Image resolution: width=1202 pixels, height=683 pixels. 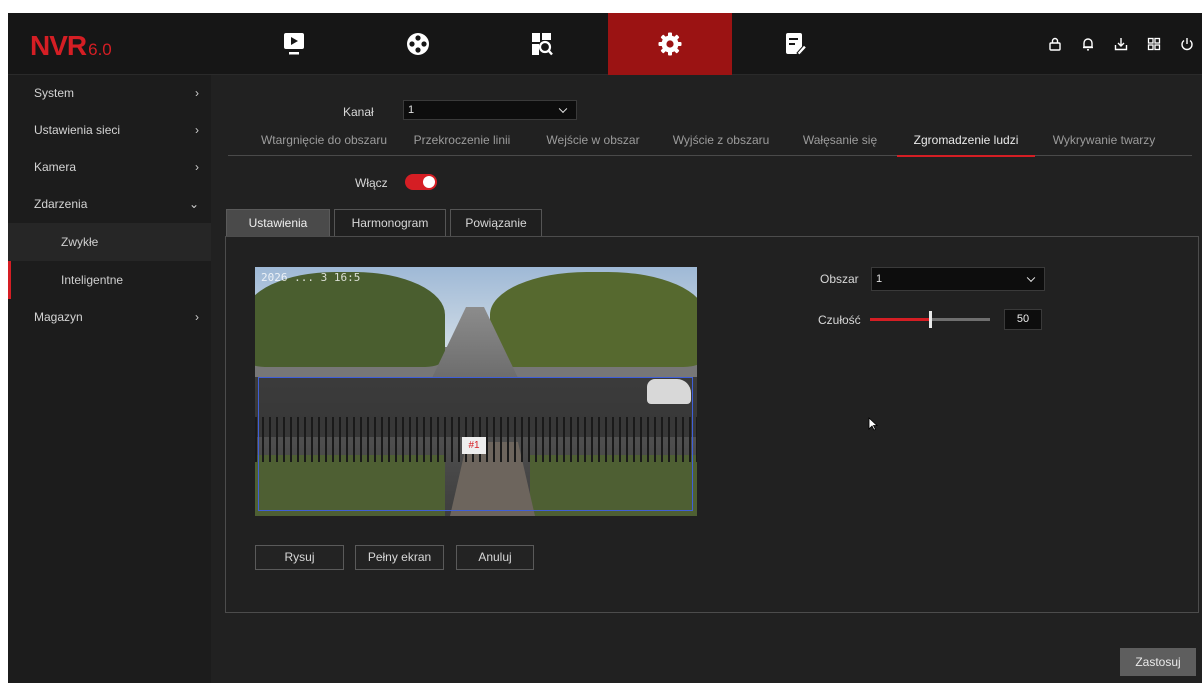 What do you see at coordinates (593, 141) in the screenshot?
I see `tab-region-entrance: Wejście w obszar` at bounding box center [593, 141].